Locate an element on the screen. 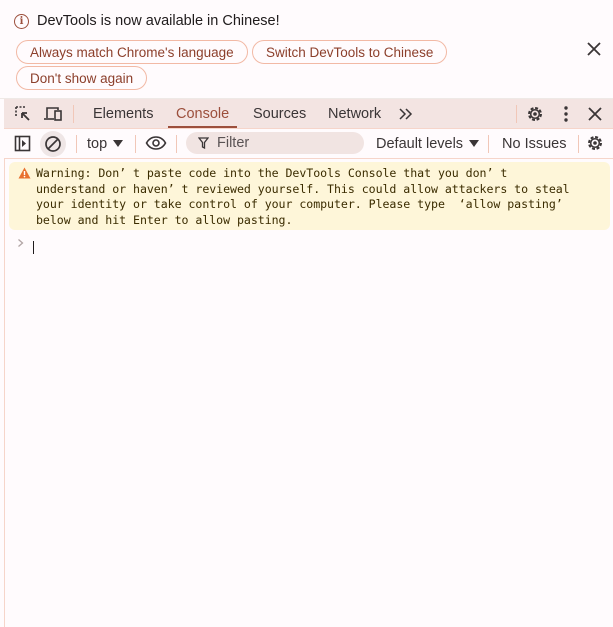 This screenshot has width=613, height=627. infobar-message-row: i DevTools is now available in Chinese! is located at coordinates (147, 21).